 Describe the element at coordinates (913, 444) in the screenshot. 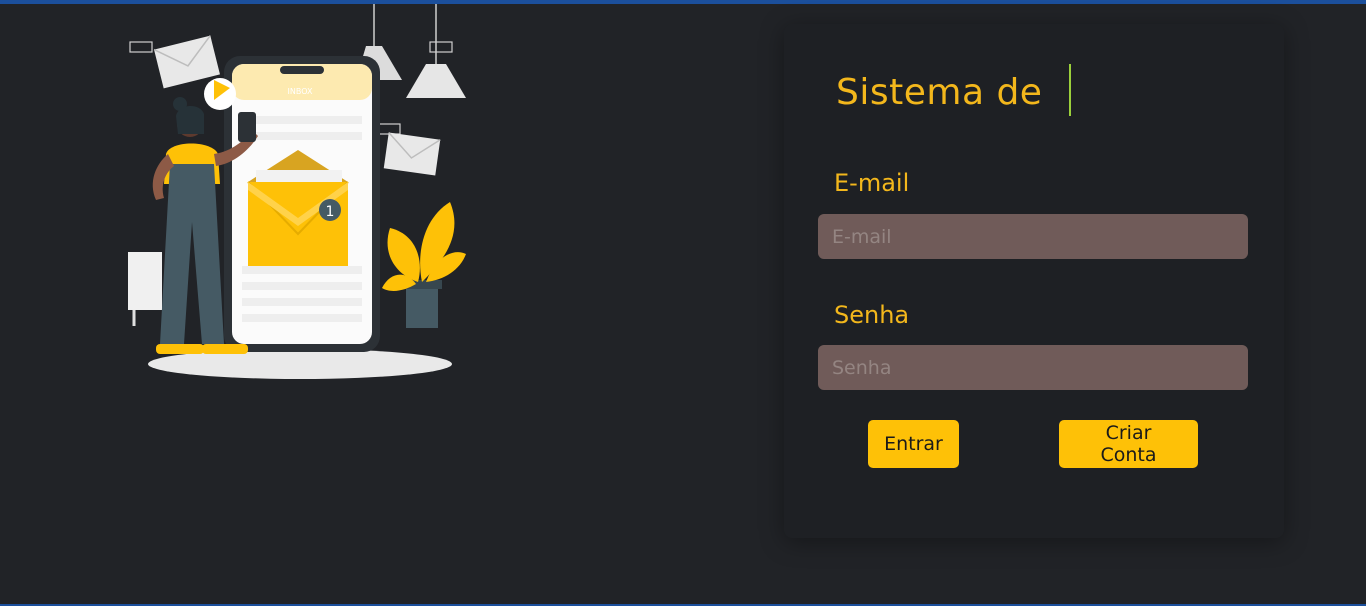

I see `login-button: Entrar` at that location.